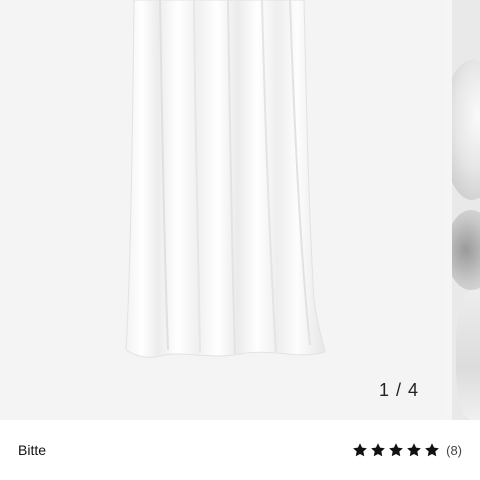  I want to click on rating: (8), so click(407, 450).